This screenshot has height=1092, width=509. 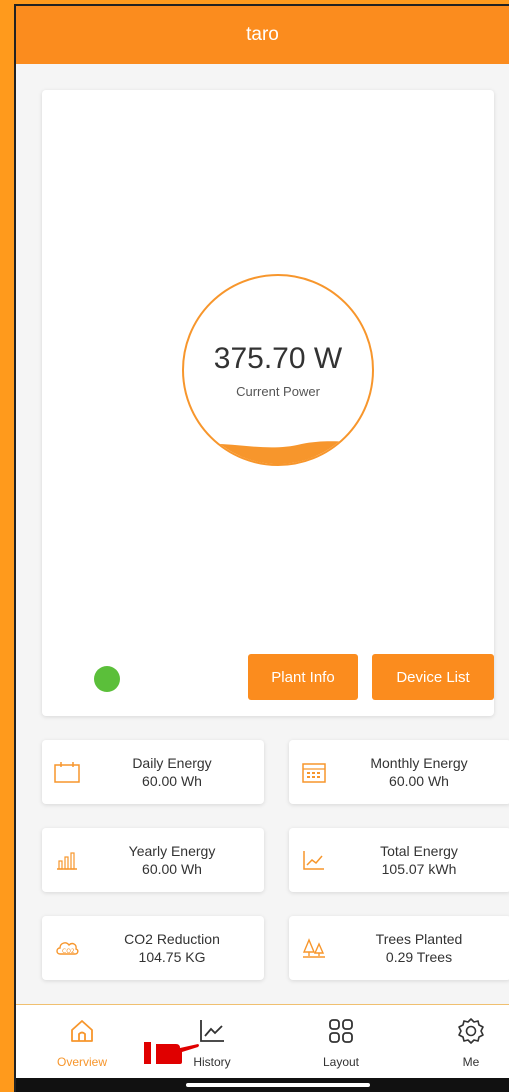 What do you see at coordinates (82, 1031) in the screenshot?
I see `home-icon` at bounding box center [82, 1031].